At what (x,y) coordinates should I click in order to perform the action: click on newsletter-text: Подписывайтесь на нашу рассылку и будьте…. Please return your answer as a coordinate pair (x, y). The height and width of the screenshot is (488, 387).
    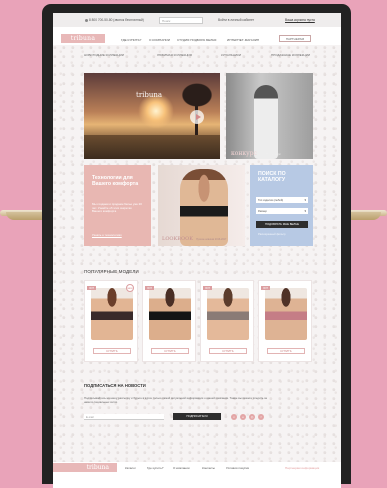
    Looking at the image, I should click on (175, 400).